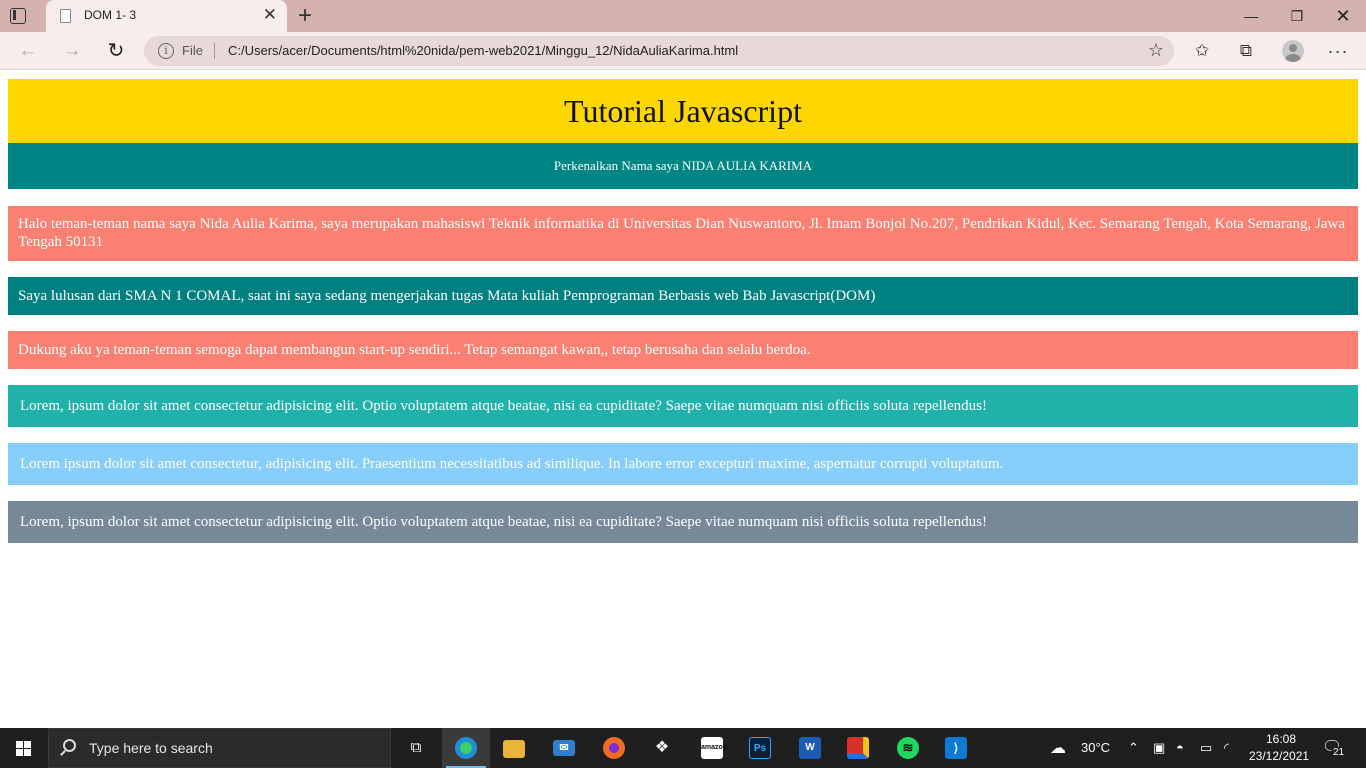 The width and height of the screenshot is (1366, 768). Describe the element at coordinates (166, 51) in the screenshot. I see `info-icon: i` at that location.